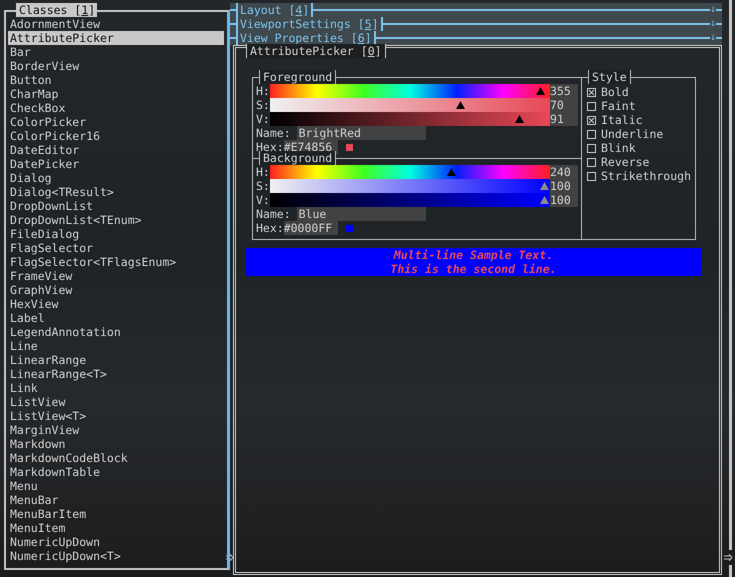 This screenshot has width=735, height=577. What do you see at coordinates (116, 556) in the screenshot?
I see `list-item: NumericUpDown<T>` at bounding box center [116, 556].